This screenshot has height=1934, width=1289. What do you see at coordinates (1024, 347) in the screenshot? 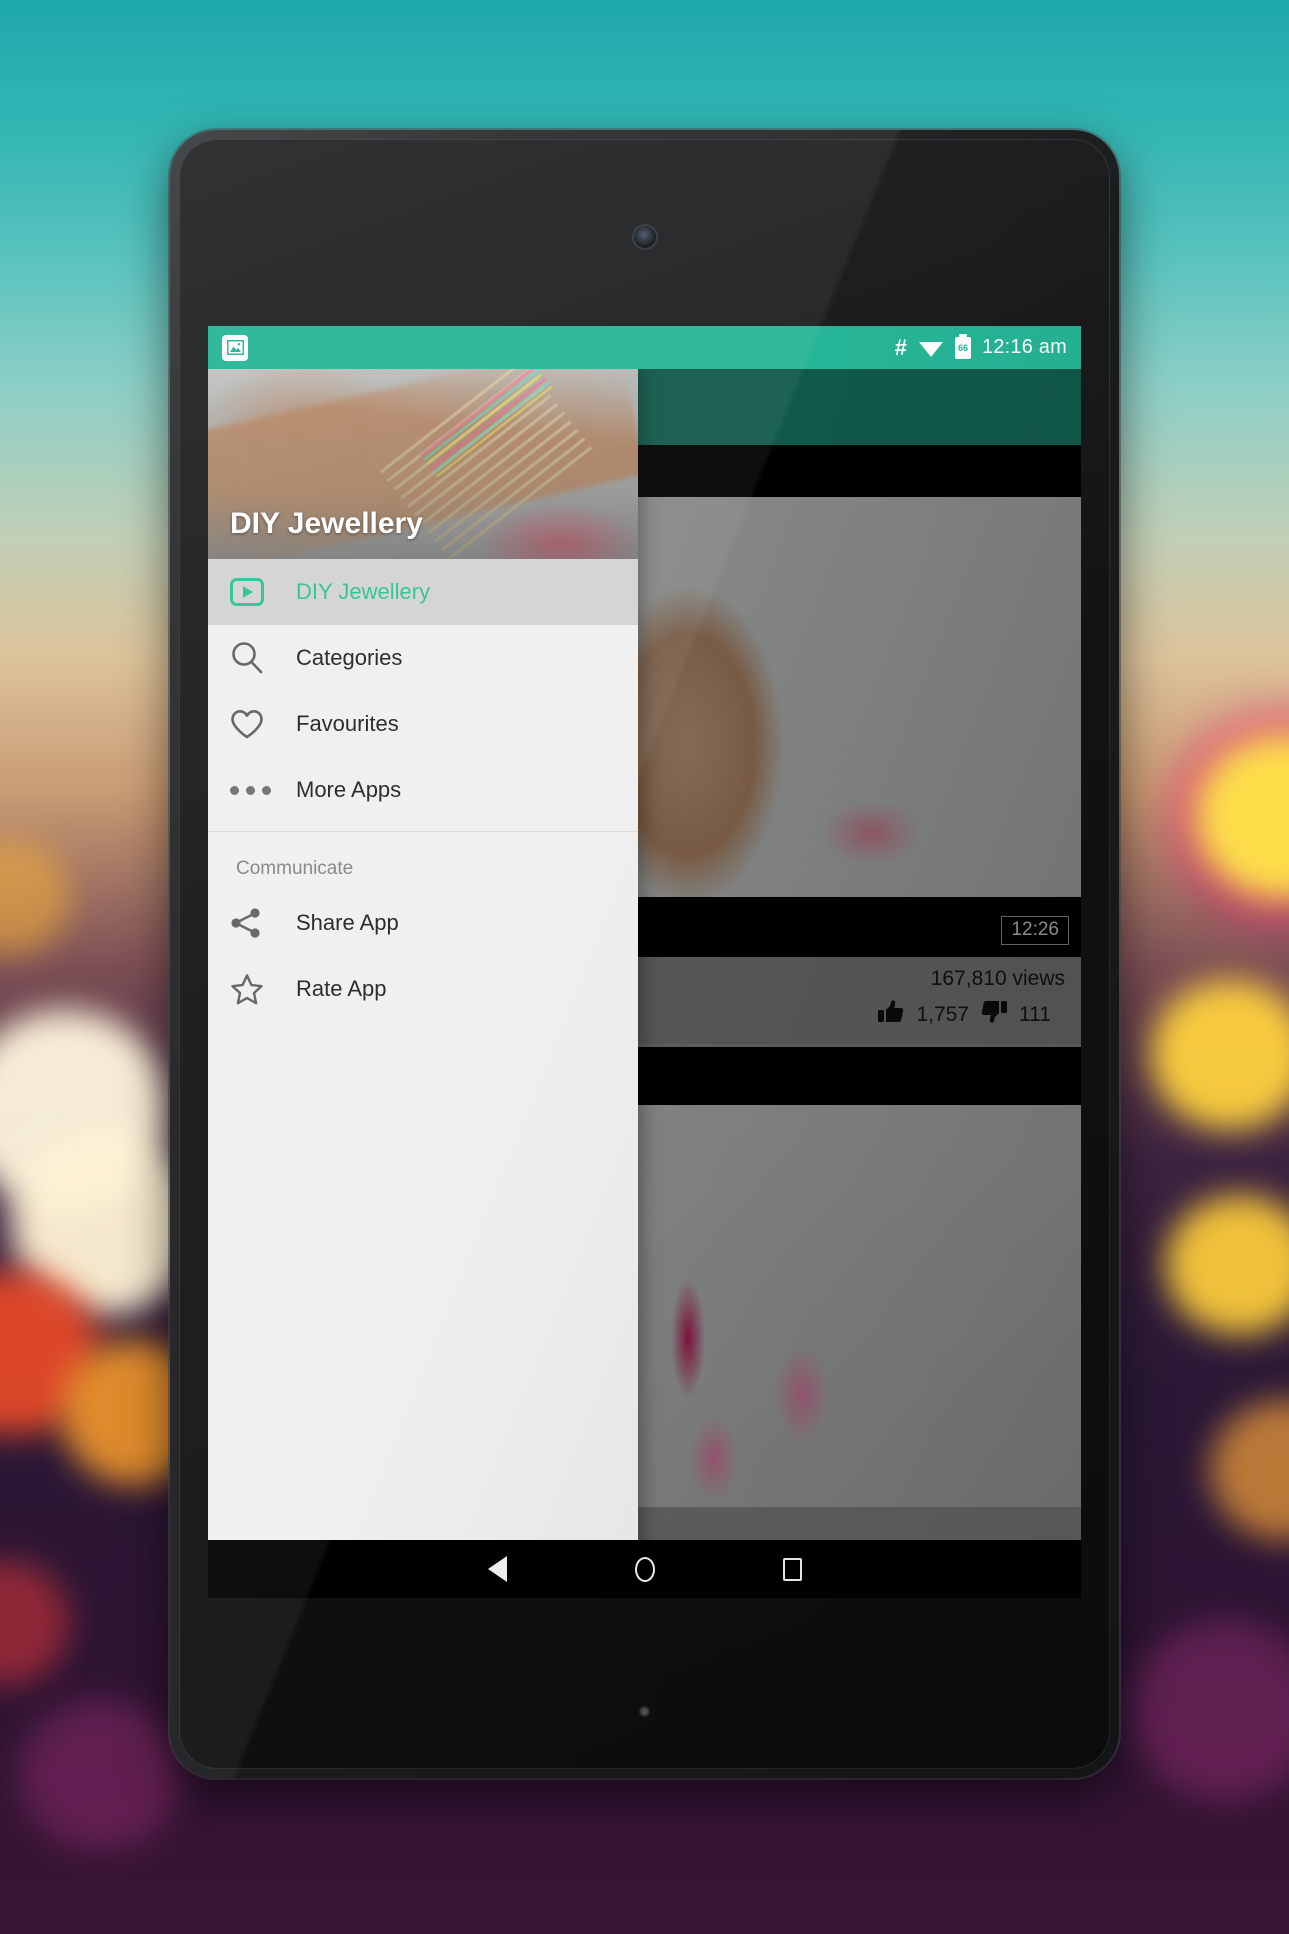
I see `status-bar-clock: 12:16 am` at bounding box center [1024, 347].